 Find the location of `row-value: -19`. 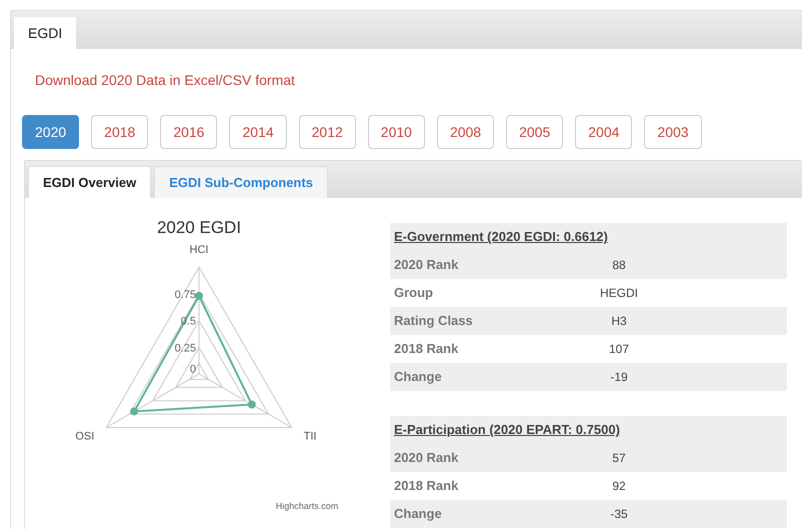

row-value: -19 is located at coordinates (619, 377).